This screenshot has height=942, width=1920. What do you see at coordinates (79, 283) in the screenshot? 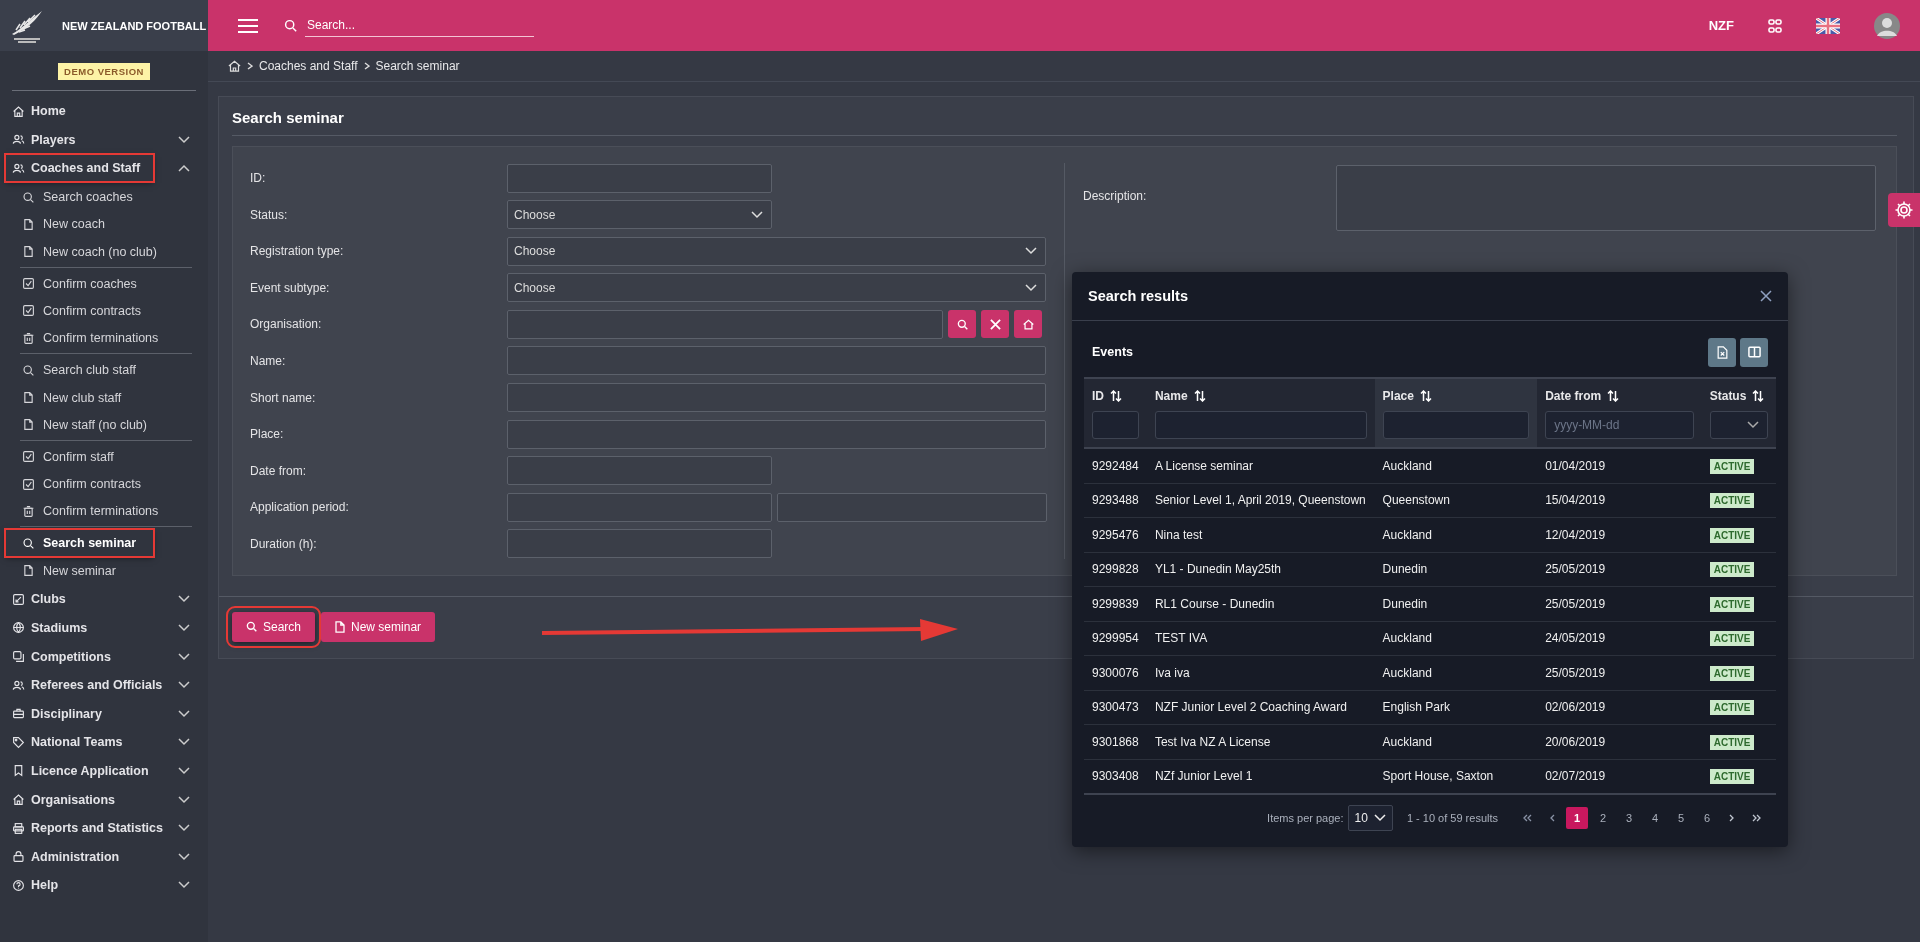
I see `sidebar-subitem: Confirm coaches` at bounding box center [79, 283].